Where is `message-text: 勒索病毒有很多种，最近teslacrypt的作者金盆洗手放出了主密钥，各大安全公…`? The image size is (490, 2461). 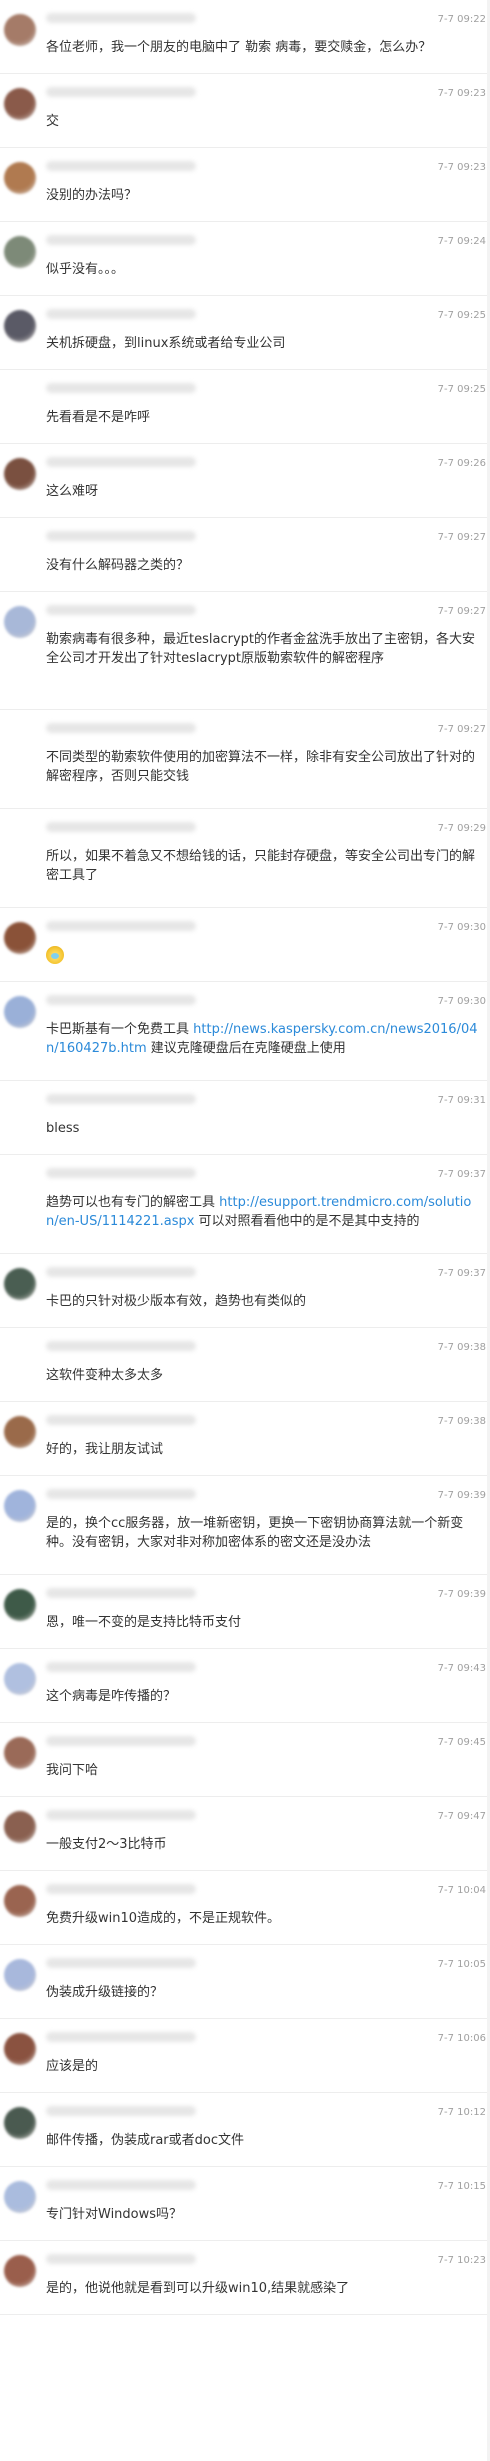 message-text: 勒索病毒有很多种，最近teslacrypt的作者金盆洗手放出了主密钥，各大安全公… is located at coordinates (263, 649).